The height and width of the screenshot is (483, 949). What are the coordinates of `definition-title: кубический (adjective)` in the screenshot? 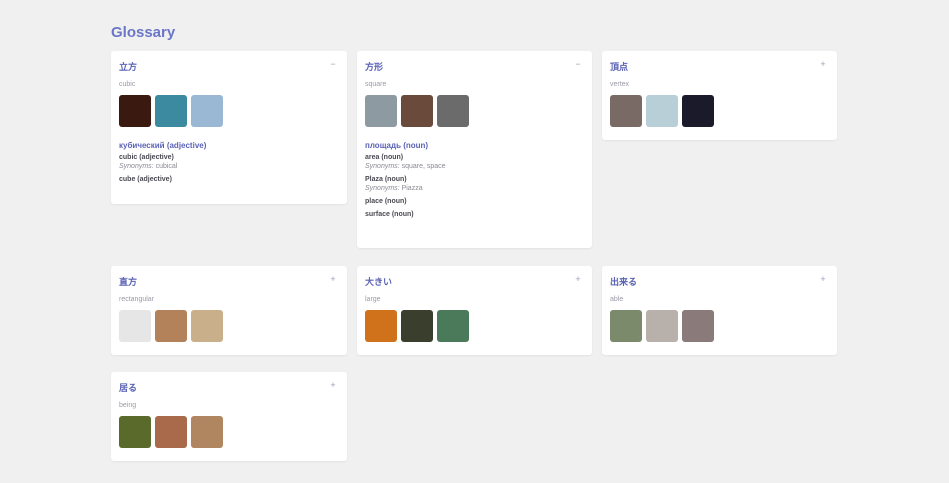 It's located at (163, 145).